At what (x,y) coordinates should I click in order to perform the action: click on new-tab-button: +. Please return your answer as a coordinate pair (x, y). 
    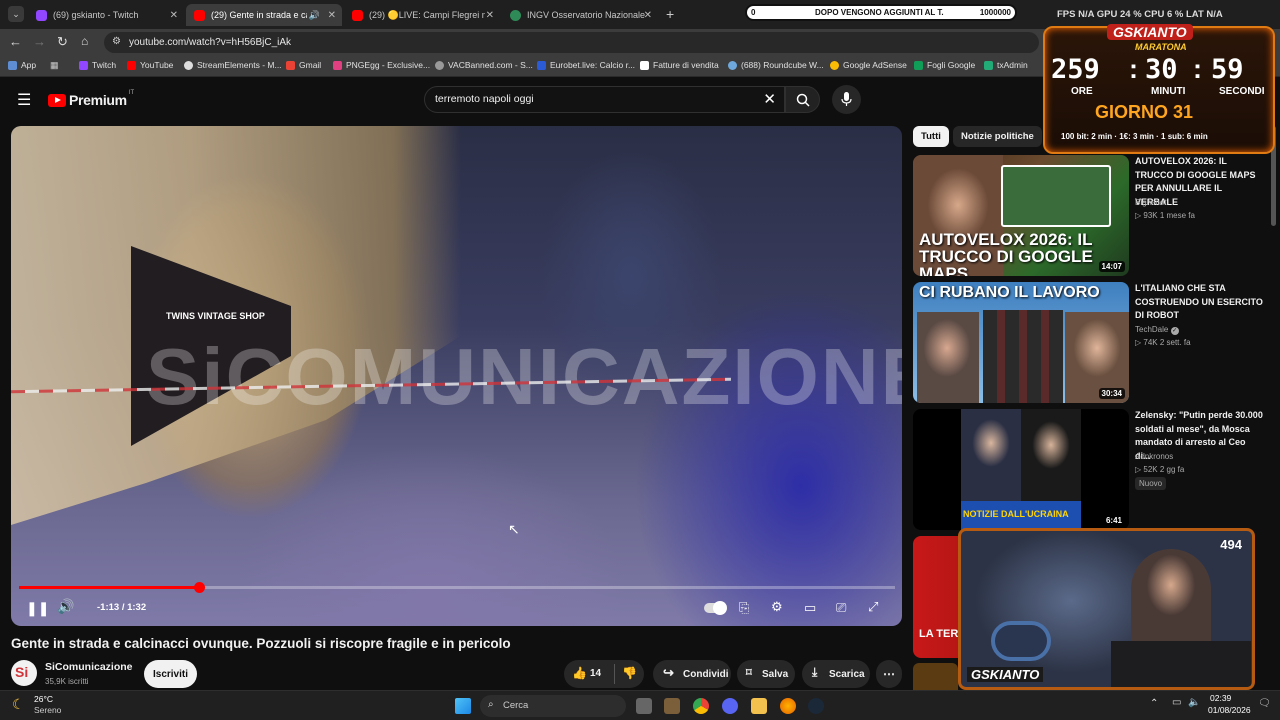
    Looking at the image, I should click on (670, 14).